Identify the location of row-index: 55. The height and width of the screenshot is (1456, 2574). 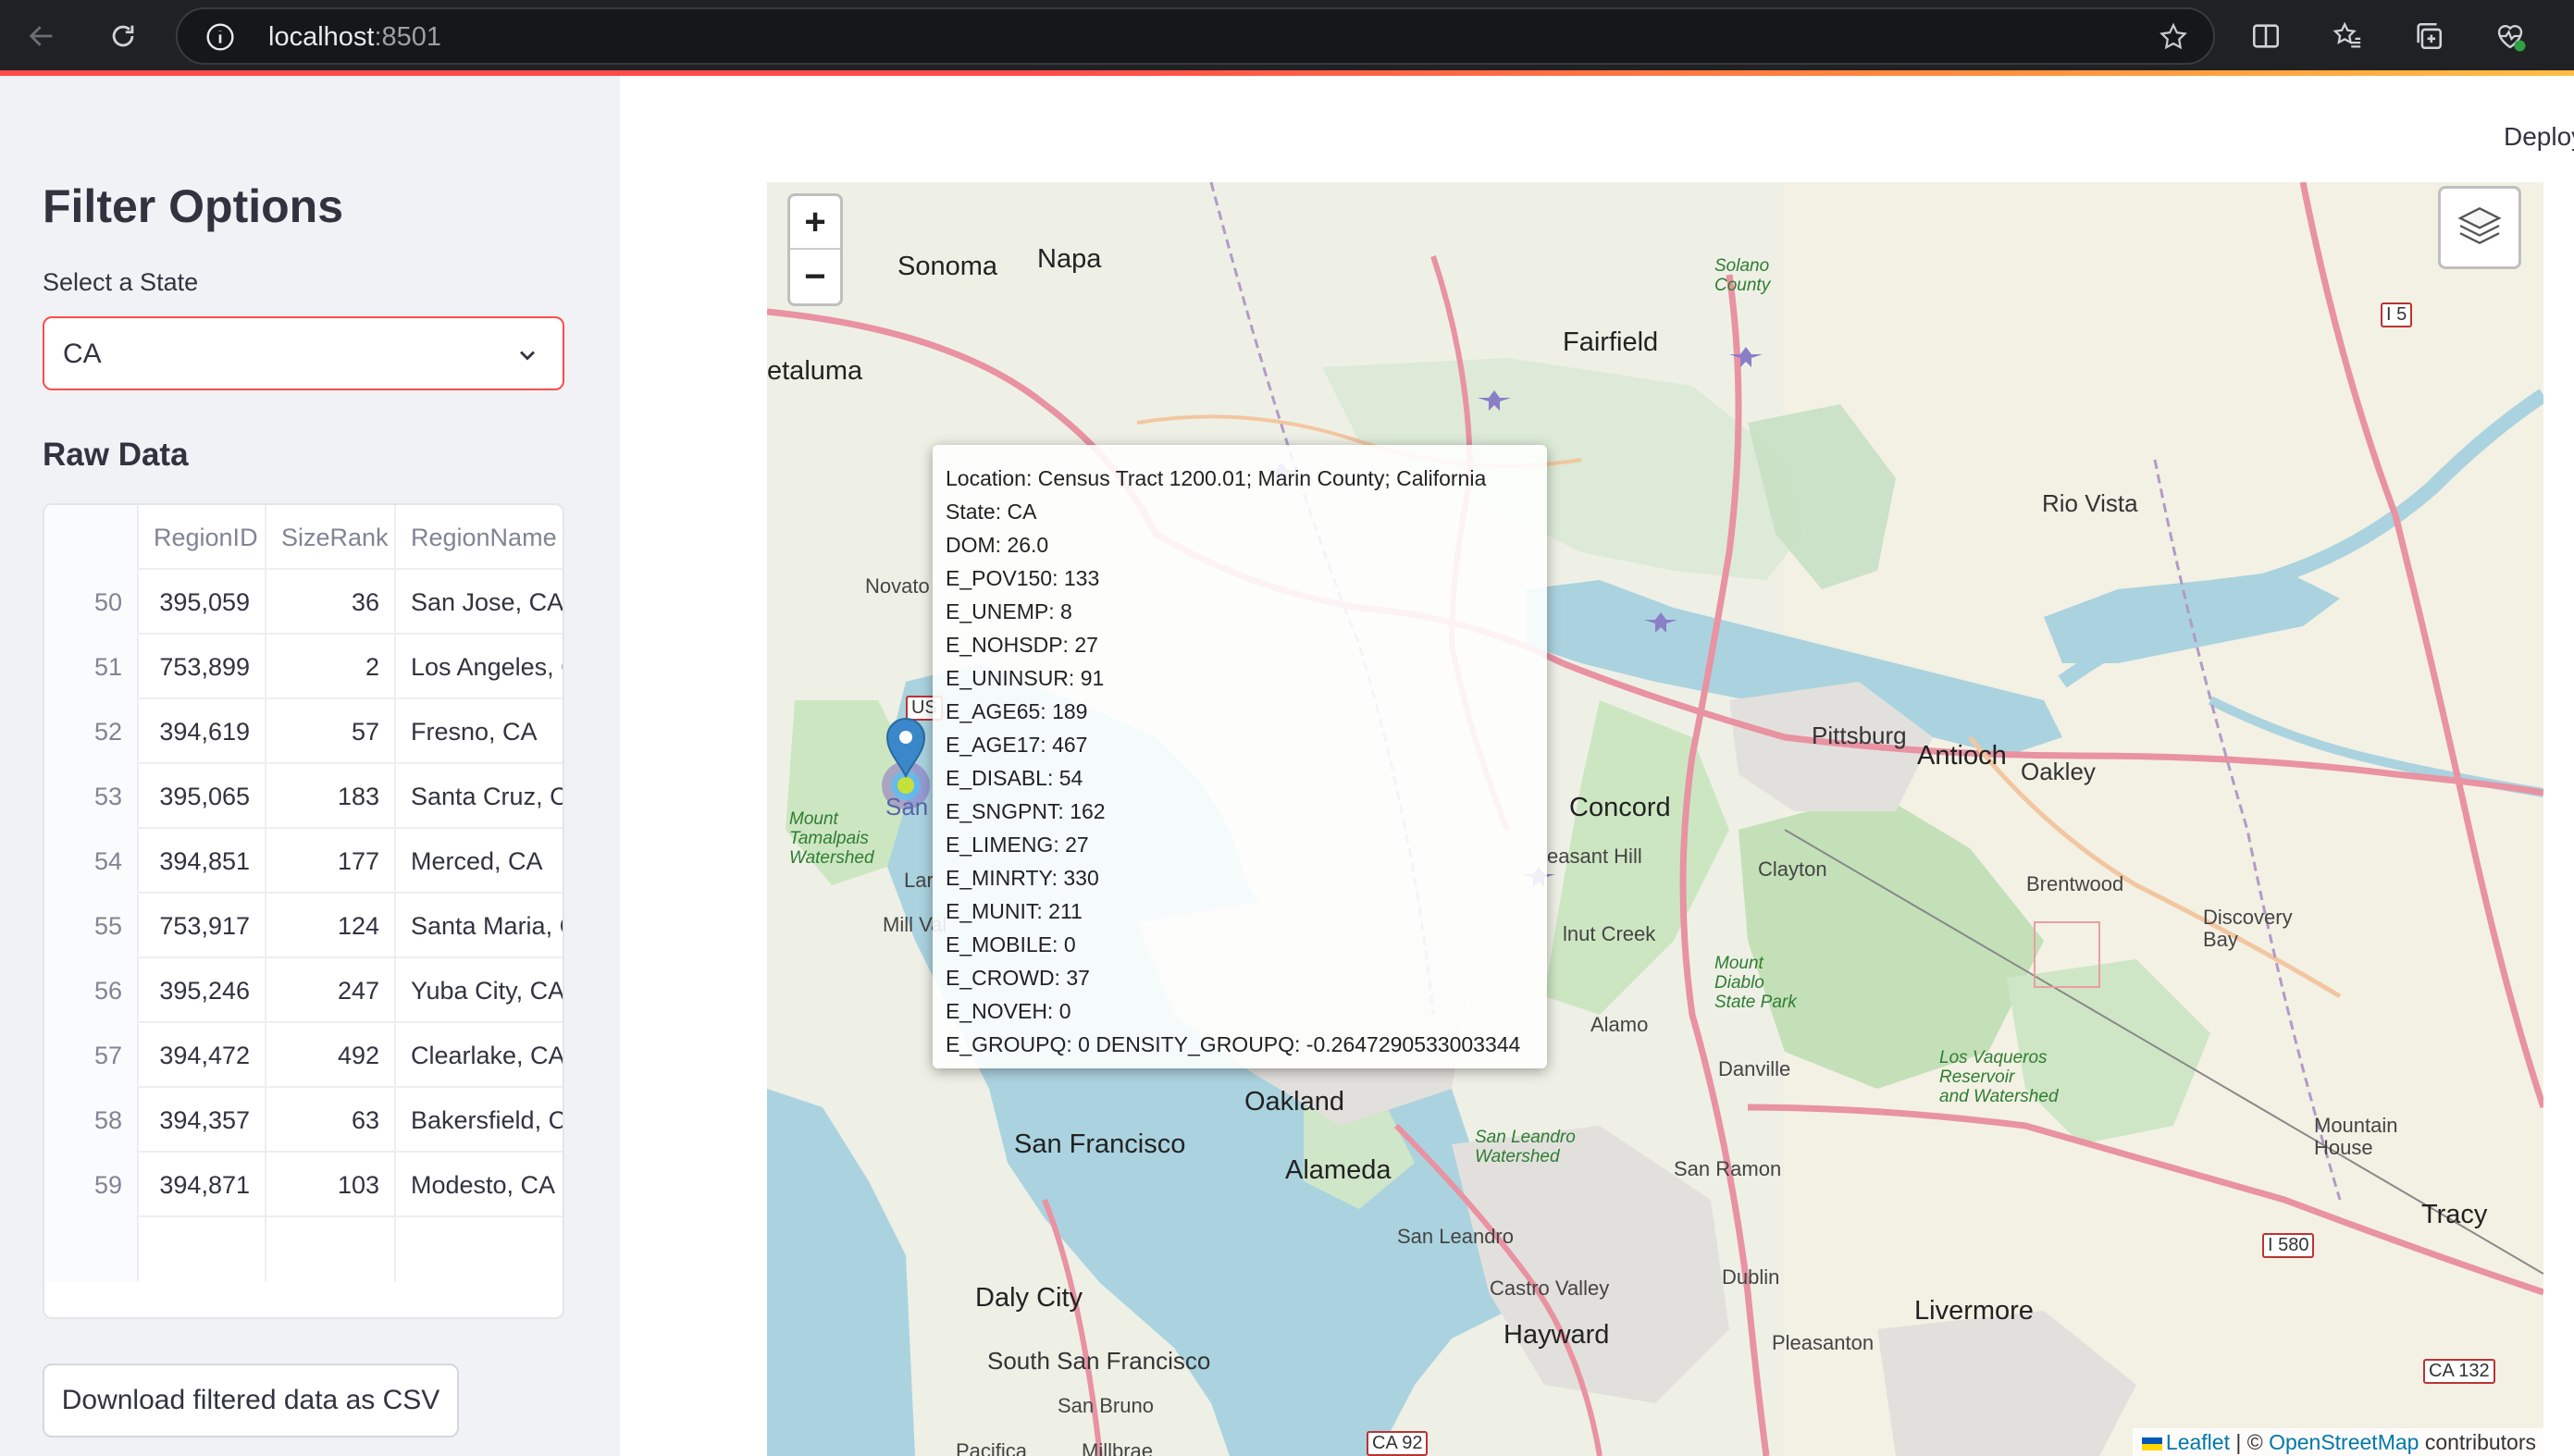
(92, 926).